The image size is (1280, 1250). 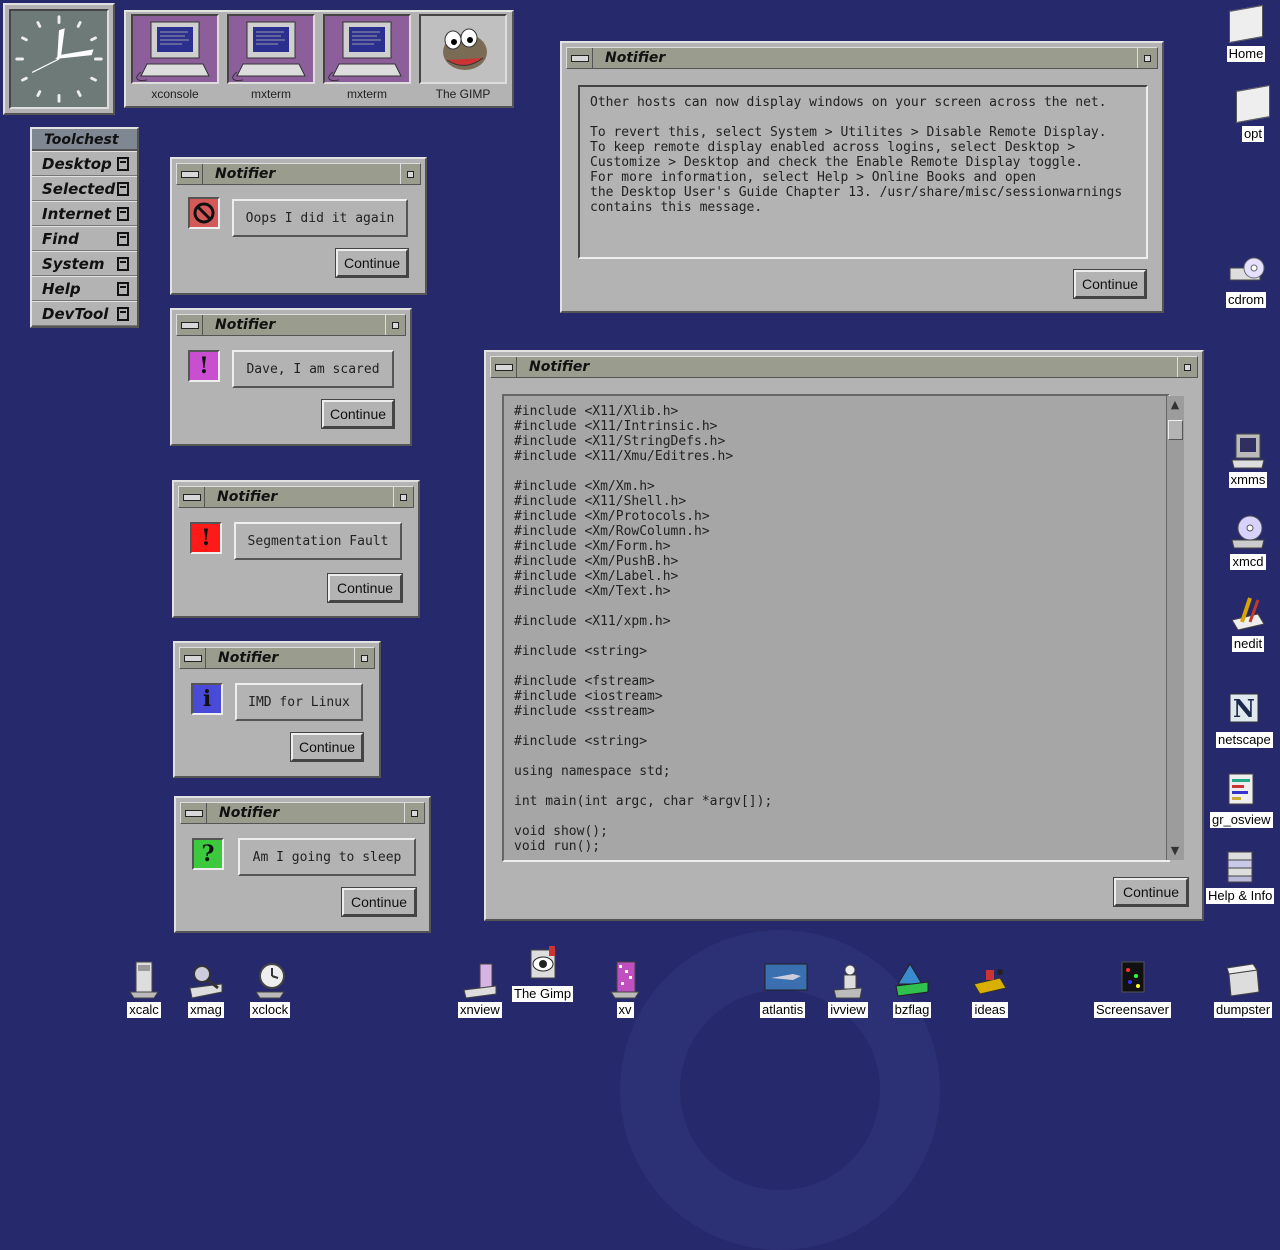 I want to click on desktop-icon-xmcd: xmcd, so click(x=1248, y=541).